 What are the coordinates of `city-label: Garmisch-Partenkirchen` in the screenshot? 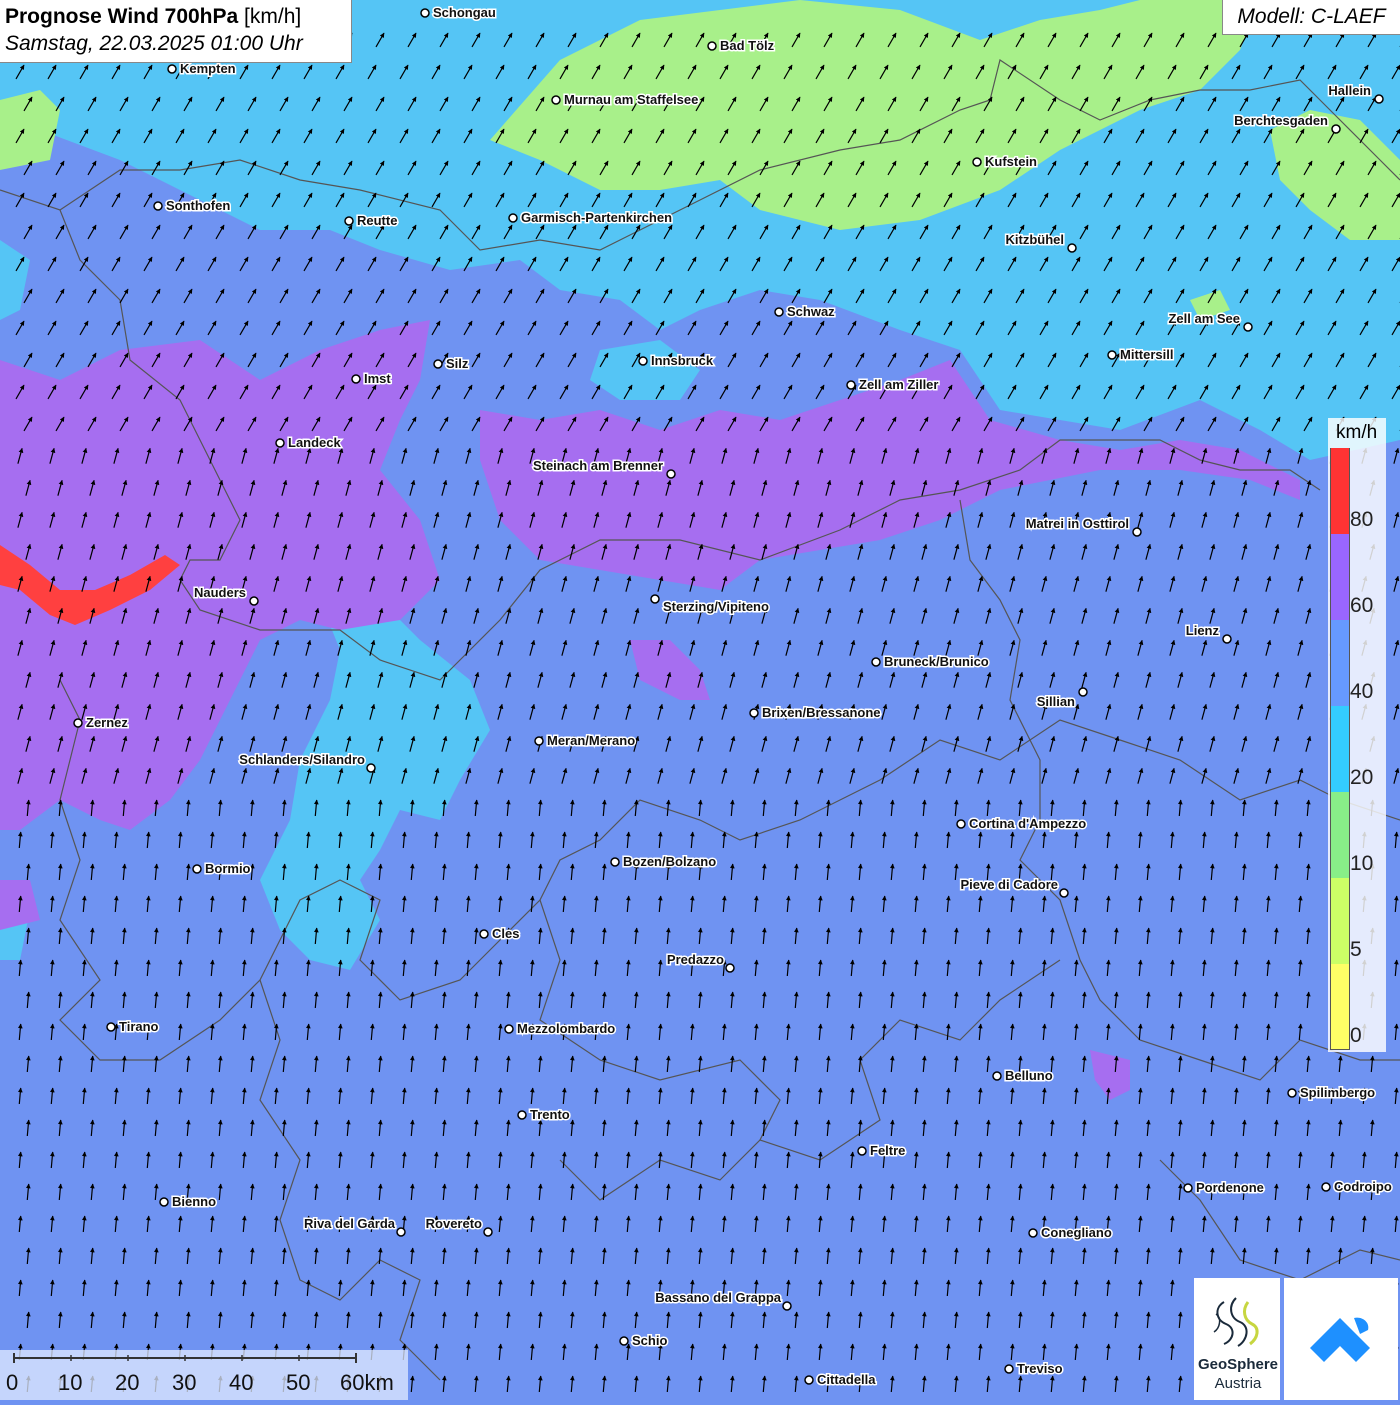 It's located at (596, 217).